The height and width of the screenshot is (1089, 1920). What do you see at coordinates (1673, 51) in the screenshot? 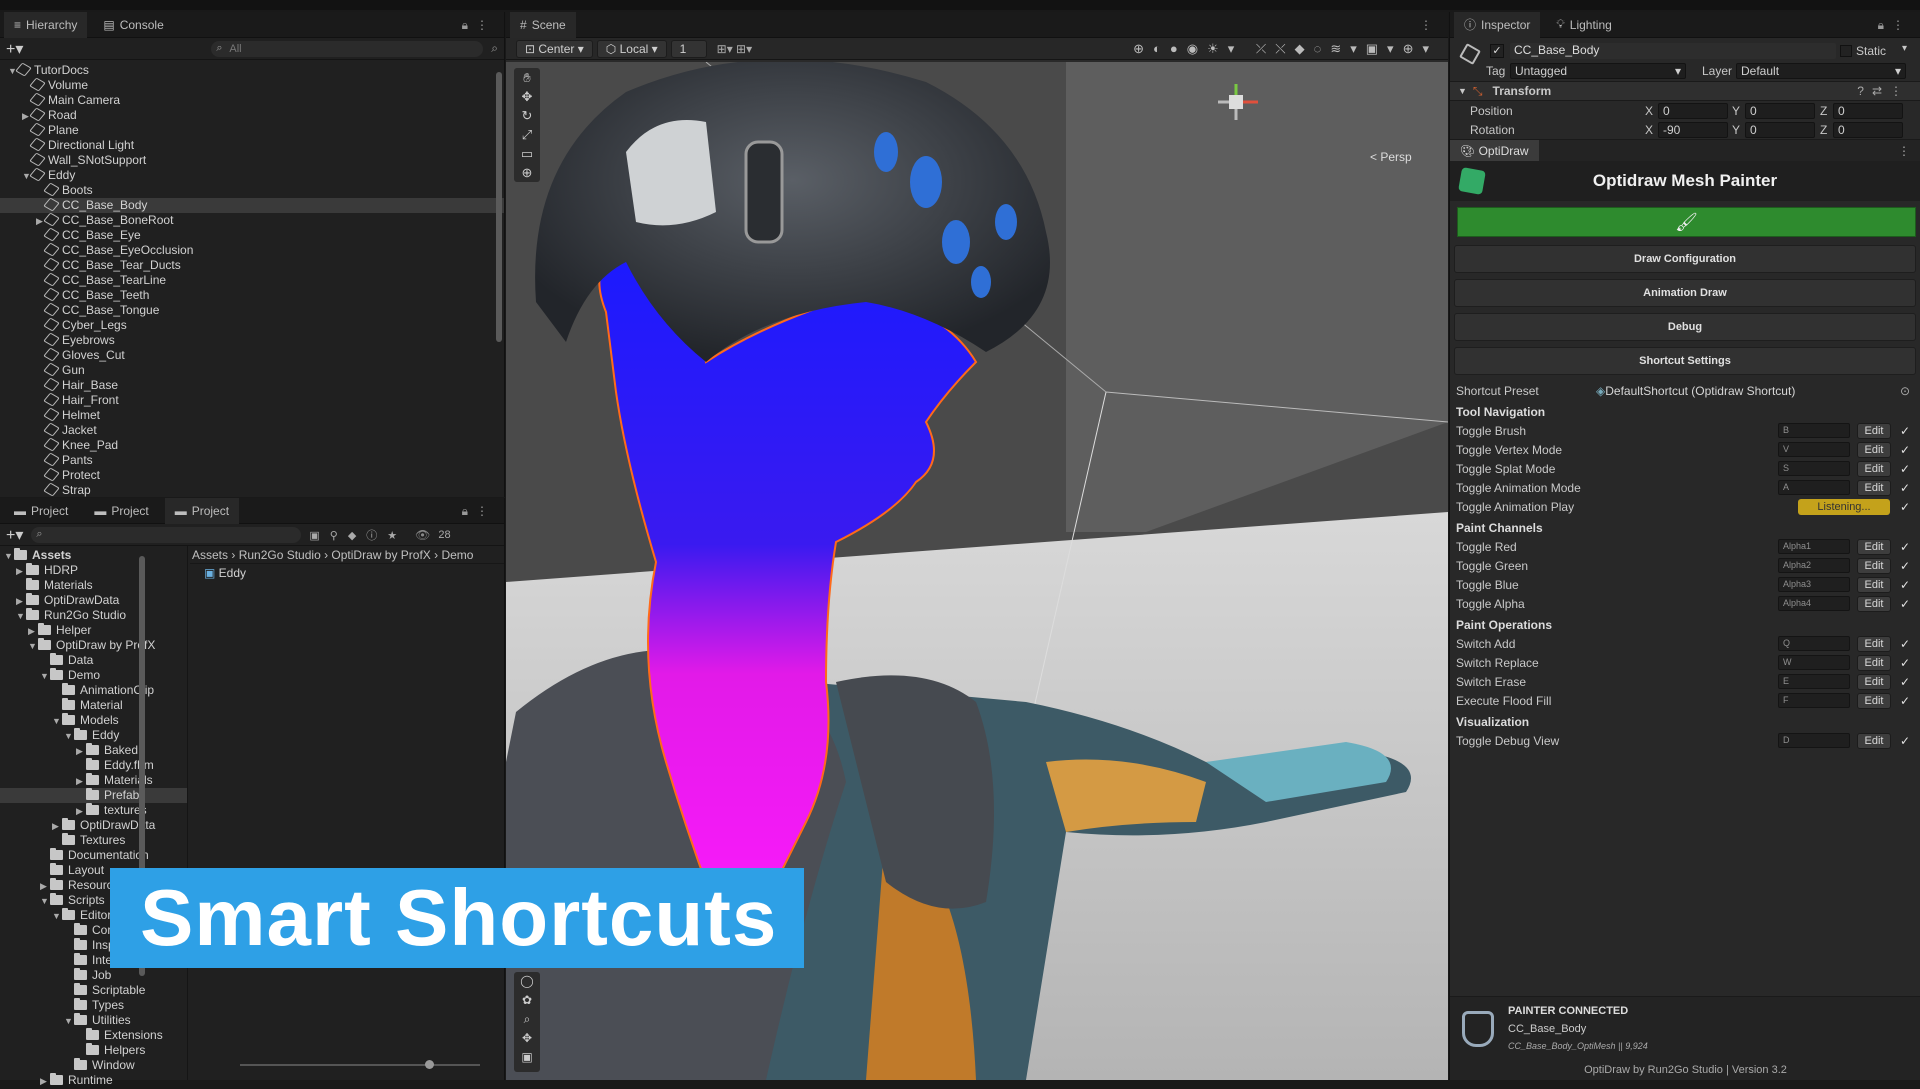
I see `object-name-field: CC_Base_Body` at bounding box center [1673, 51].